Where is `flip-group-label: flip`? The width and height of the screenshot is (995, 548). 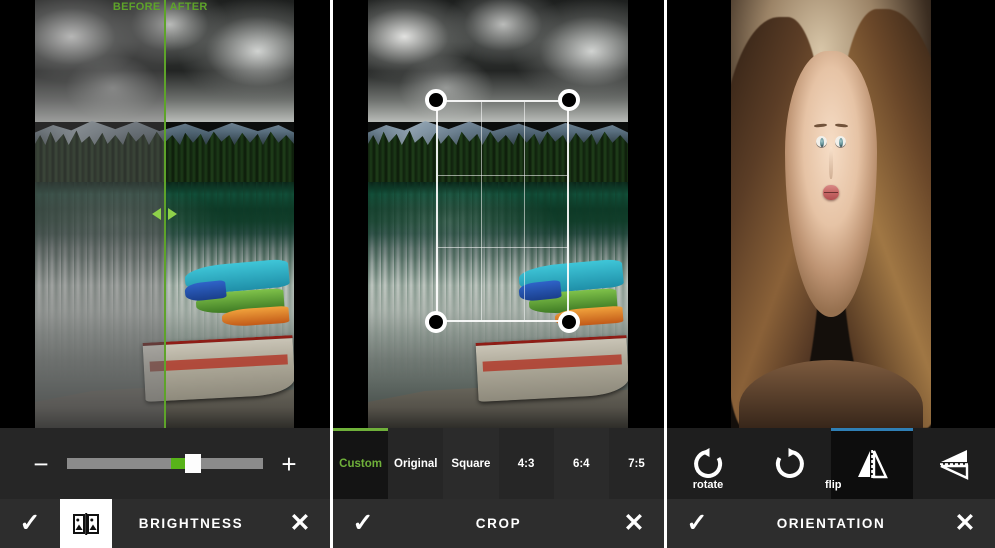
flip-group-label: flip is located at coordinates (833, 485).